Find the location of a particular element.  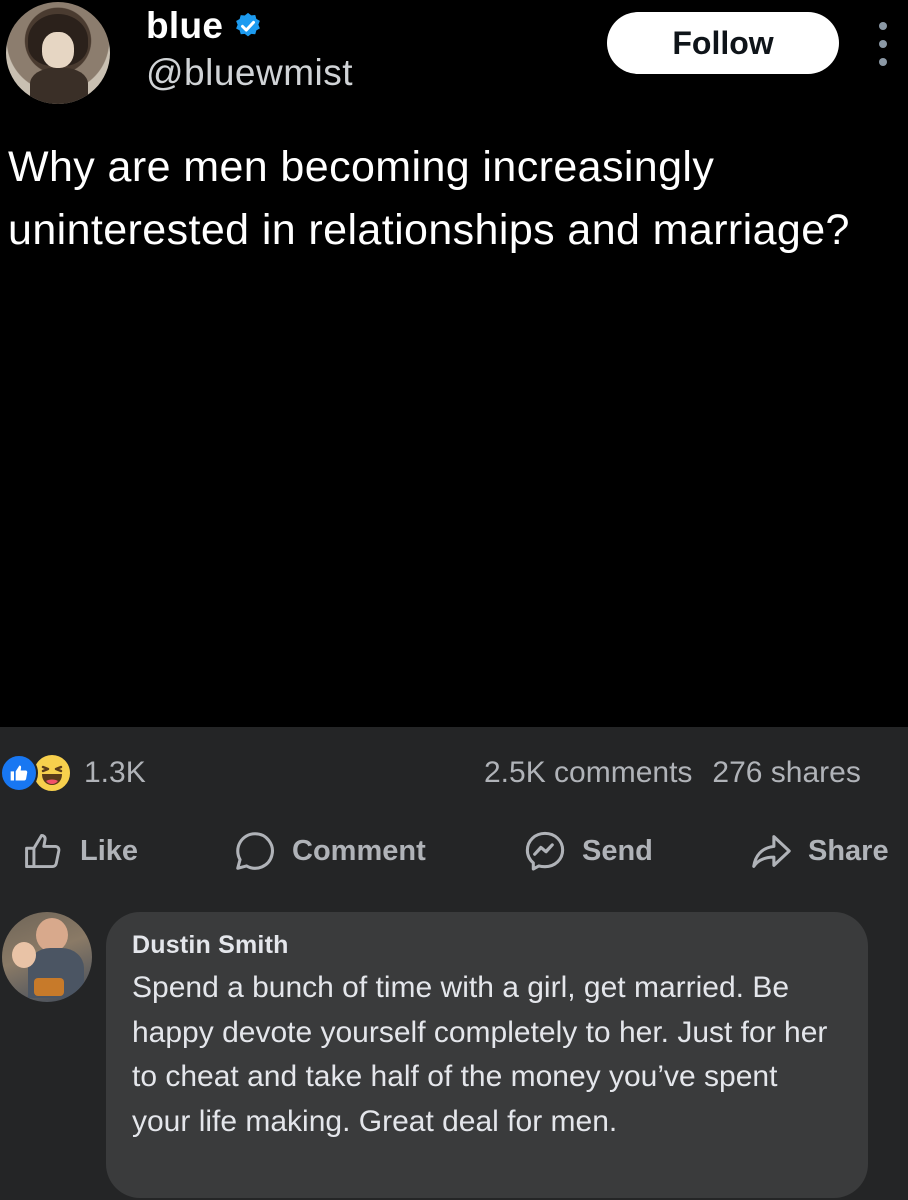

comment-author-name: Dustin Smith is located at coordinates (487, 945).